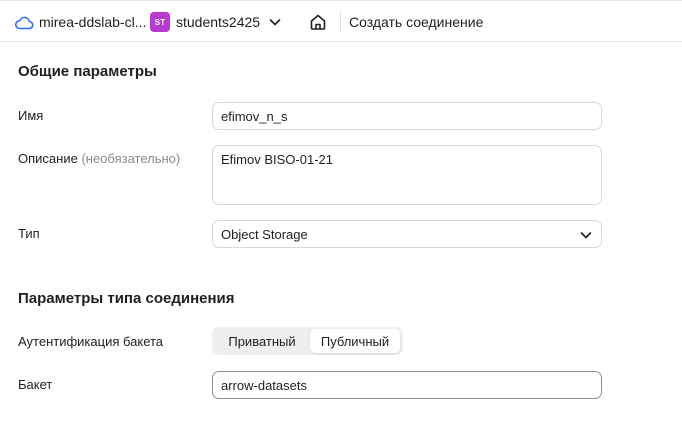 The image size is (682, 430). What do you see at coordinates (355, 341) in the screenshot?
I see `auth-option-public: Публичный` at bounding box center [355, 341].